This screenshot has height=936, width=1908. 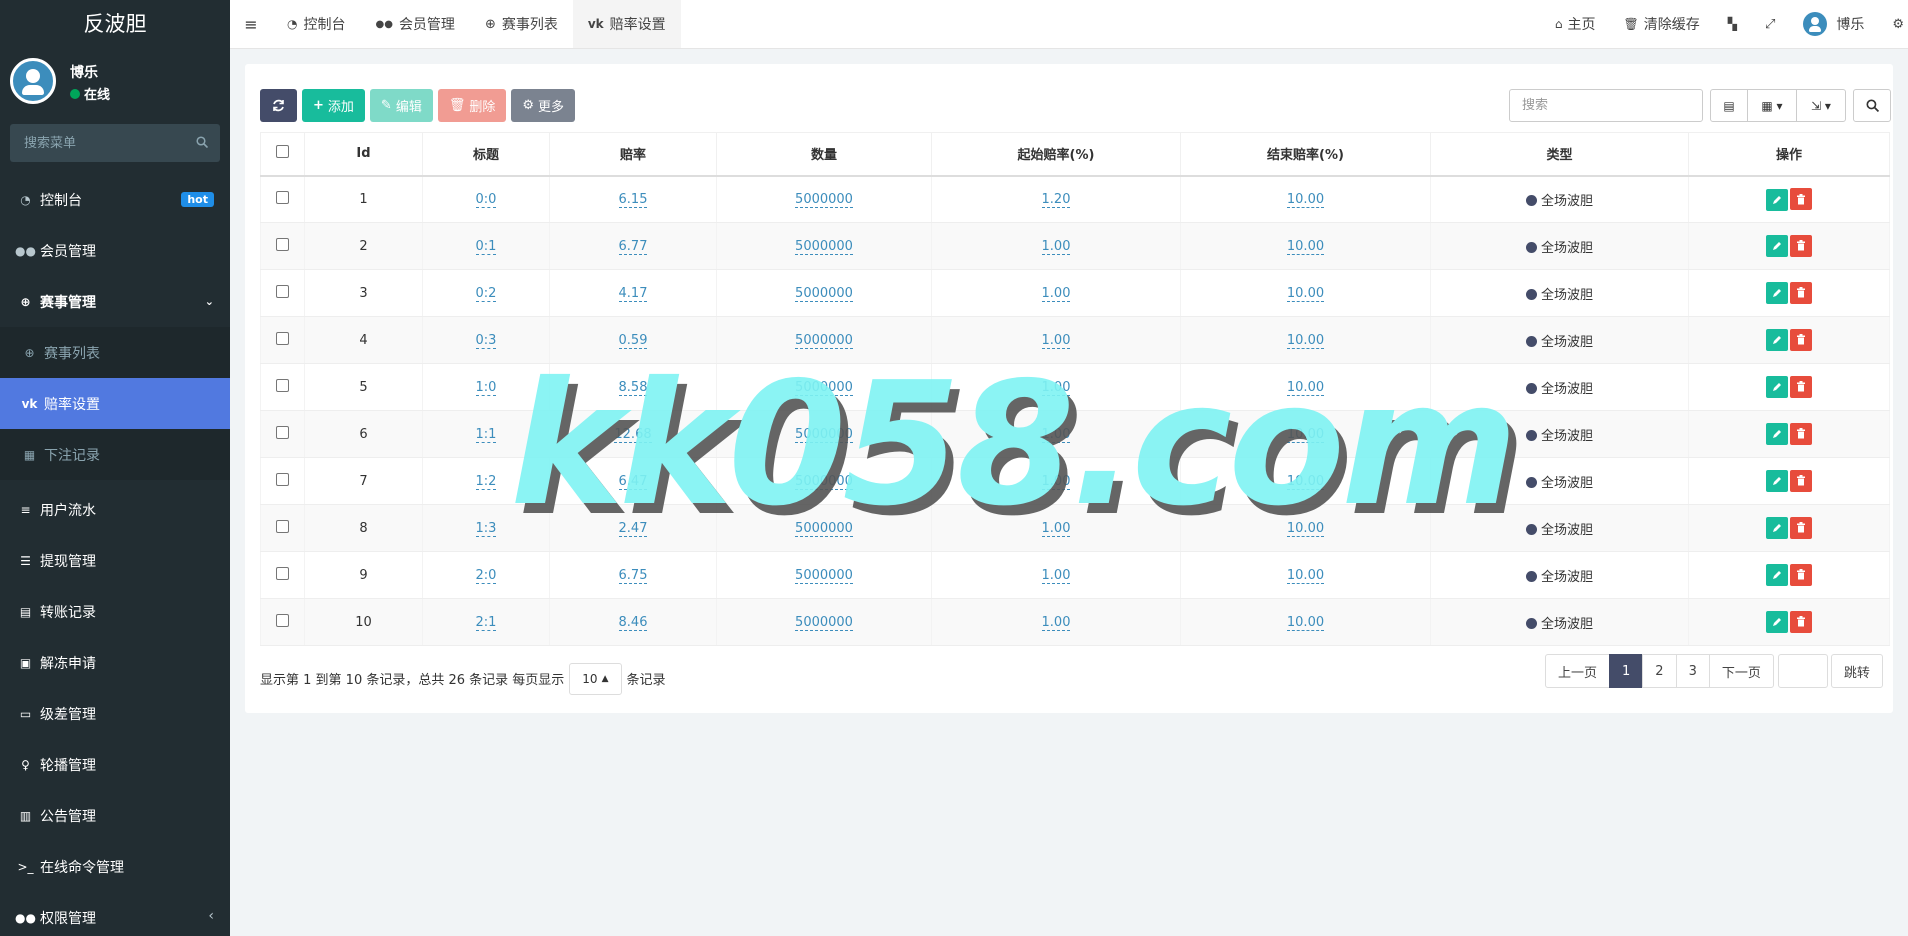 What do you see at coordinates (1575, 24) in the screenshot?
I see `home-link: ⌂ 主页` at bounding box center [1575, 24].